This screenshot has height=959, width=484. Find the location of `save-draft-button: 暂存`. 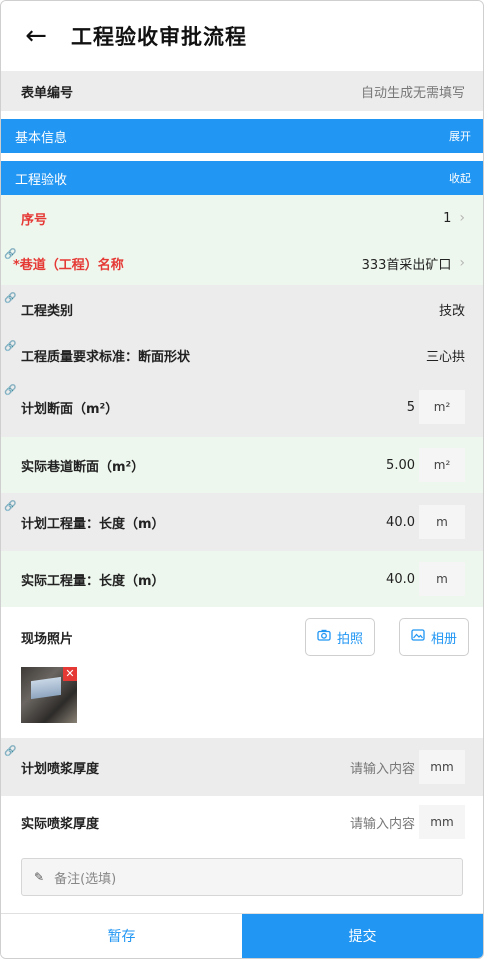

save-draft-button: 暂存 is located at coordinates (121, 936).